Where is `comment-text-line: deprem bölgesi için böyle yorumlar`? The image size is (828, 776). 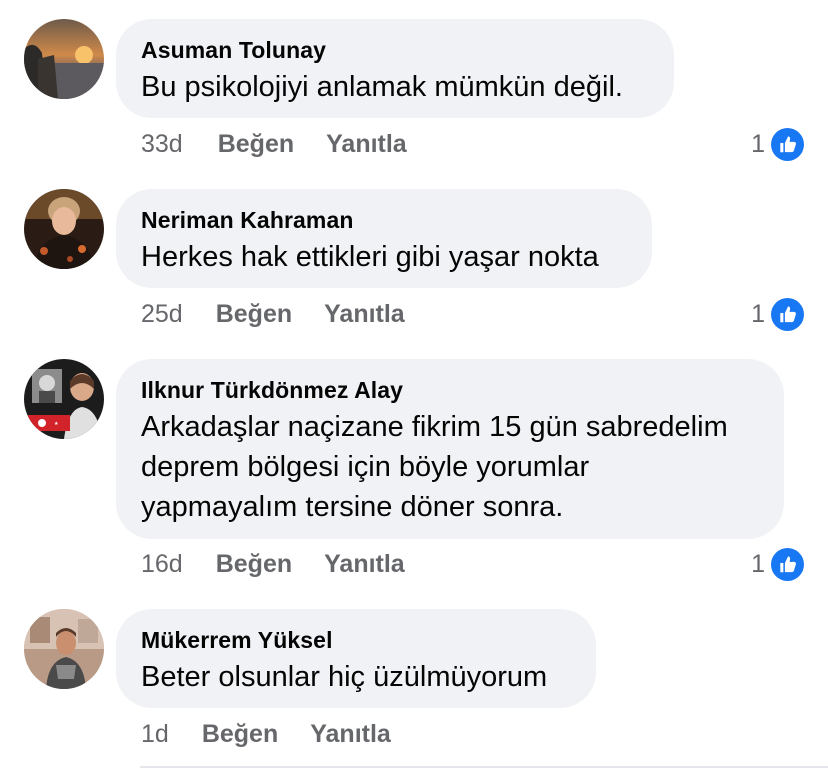 comment-text-line: deprem bölgesi için böyle yorumlar is located at coordinates (365, 467).